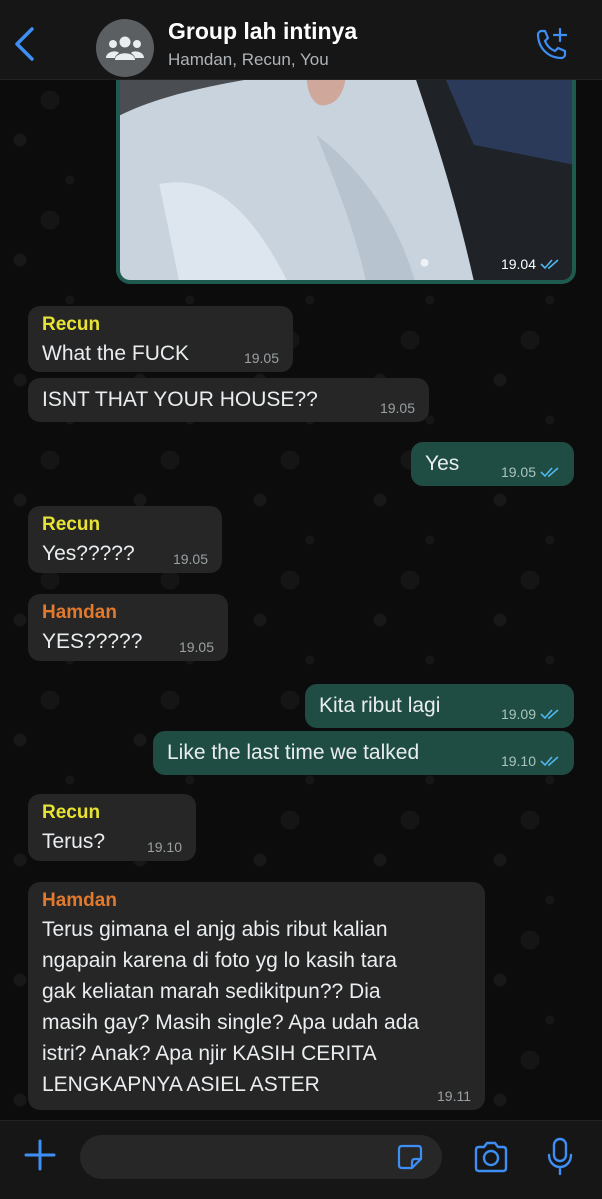  I want to click on image-message: 19.04, so click(346, 180).